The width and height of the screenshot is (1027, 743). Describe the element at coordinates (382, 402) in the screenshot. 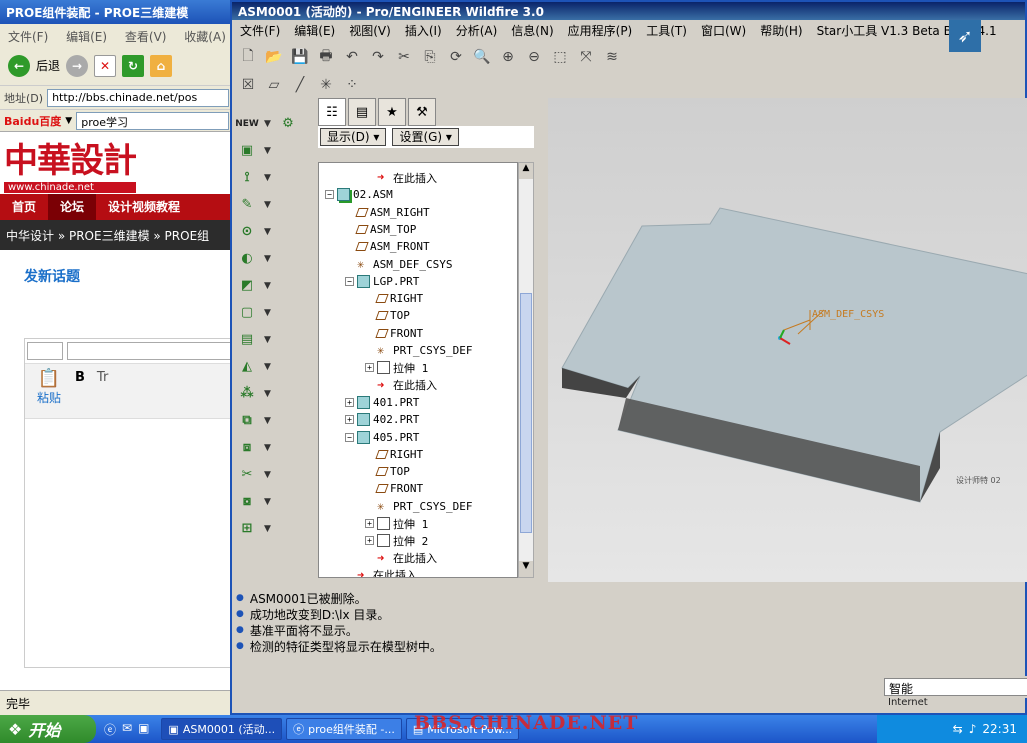

I see `tree-row: +401.PRT` at that location.